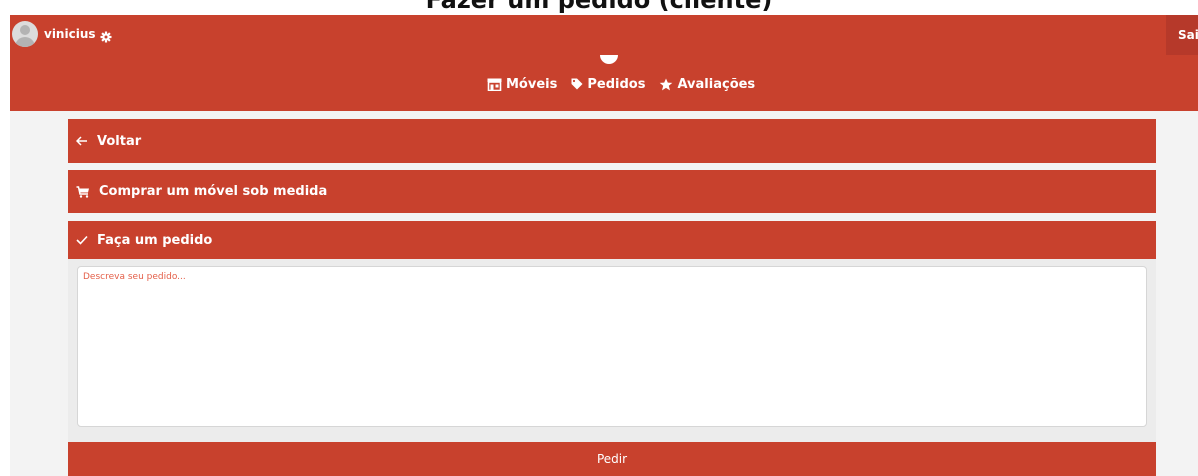  What do you see at coordinates (609, 59) in the screenshot?
I see `logo-icon` at bounding box center [609, 59].